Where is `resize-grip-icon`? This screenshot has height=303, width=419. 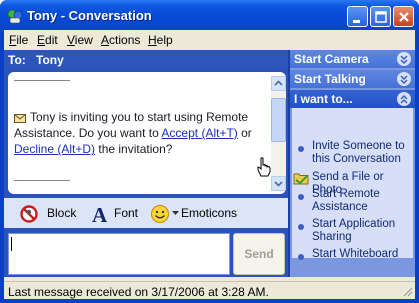 resize-grip-icon is located at coordinates (407, 291).